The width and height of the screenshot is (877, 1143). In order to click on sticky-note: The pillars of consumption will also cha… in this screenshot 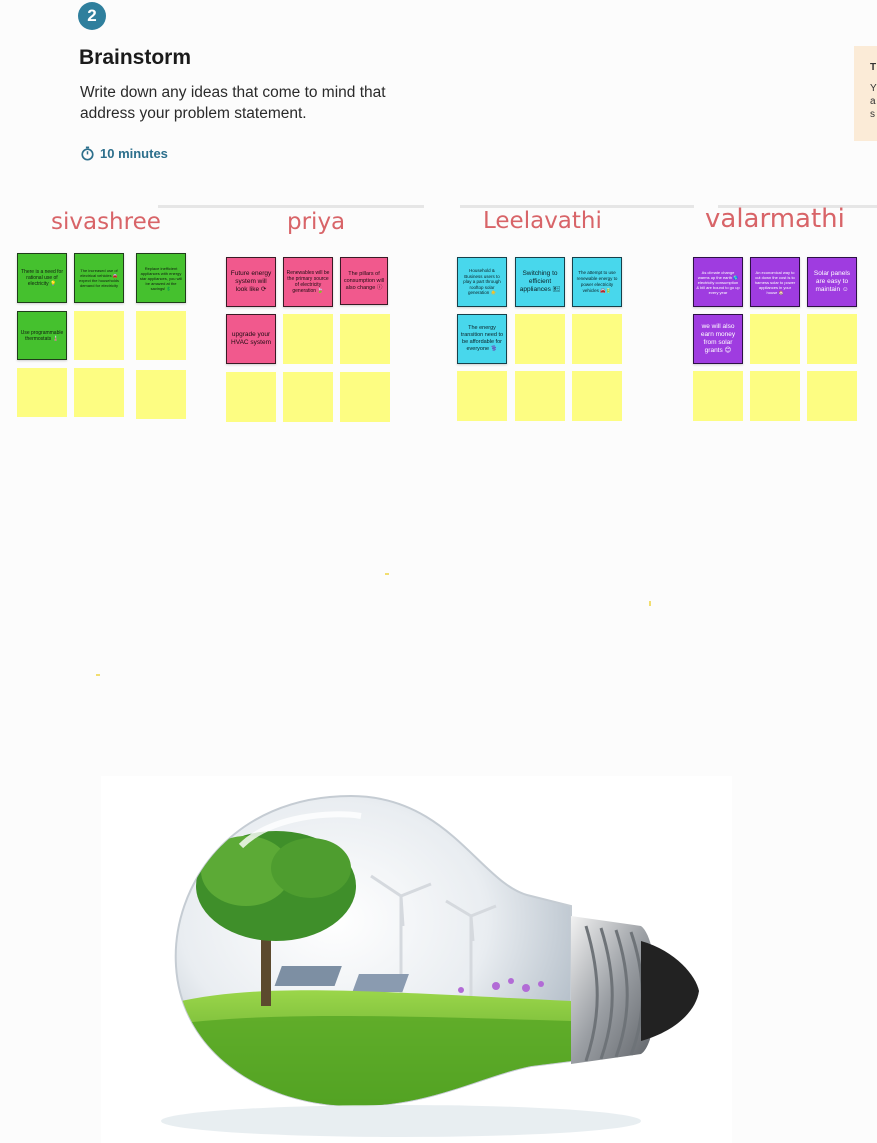, I will do `click(364, 281)`.